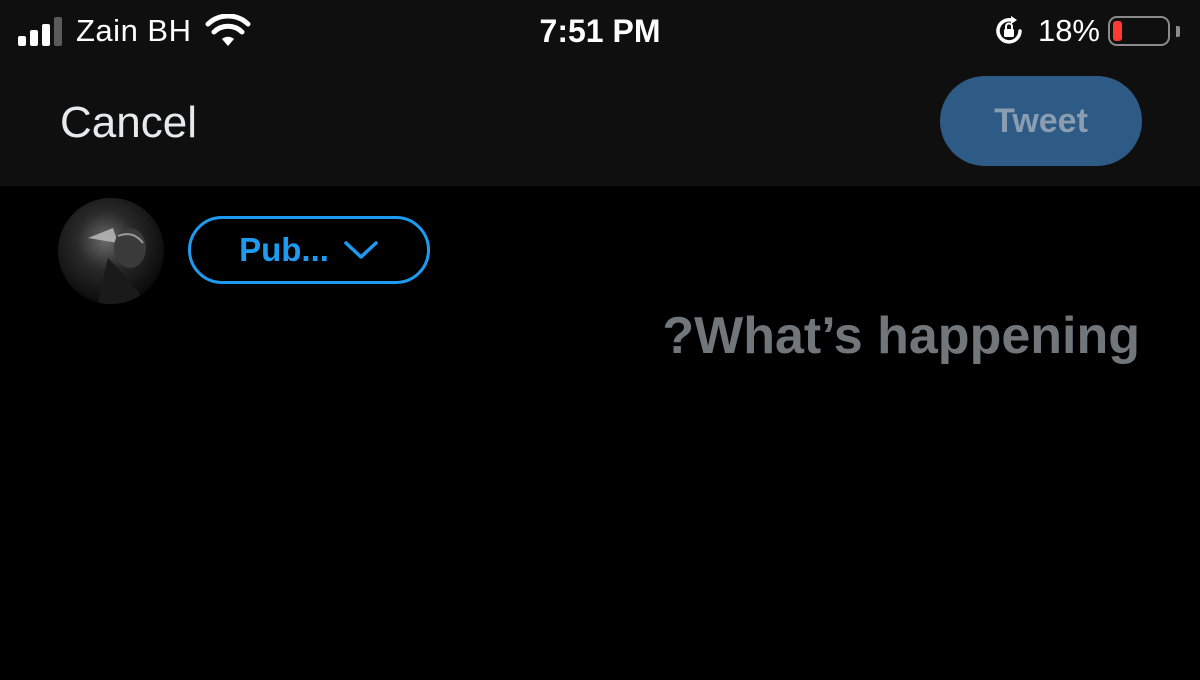  I want to click on orientation-lock-icon, so click(1009, 30).